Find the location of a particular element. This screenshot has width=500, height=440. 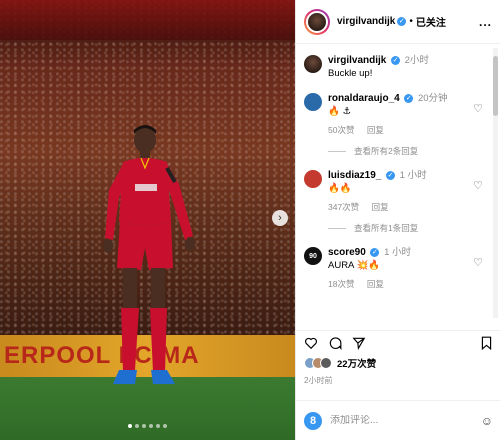

carousel-indicator is located at coordinates (147, 426).